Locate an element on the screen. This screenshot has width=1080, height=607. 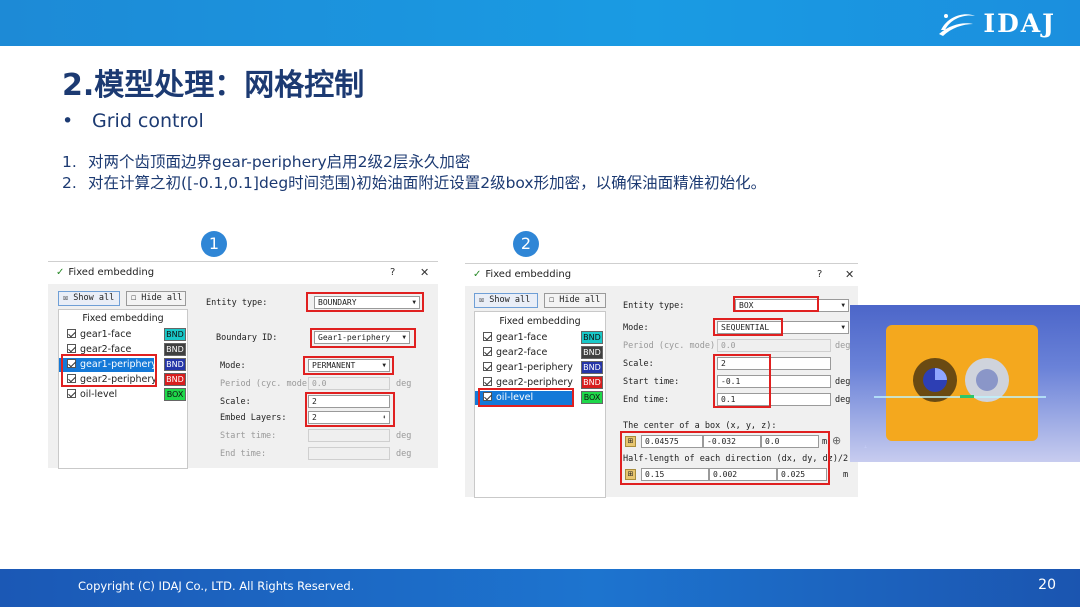
half-unit: m is located at coordinates (846, 475).